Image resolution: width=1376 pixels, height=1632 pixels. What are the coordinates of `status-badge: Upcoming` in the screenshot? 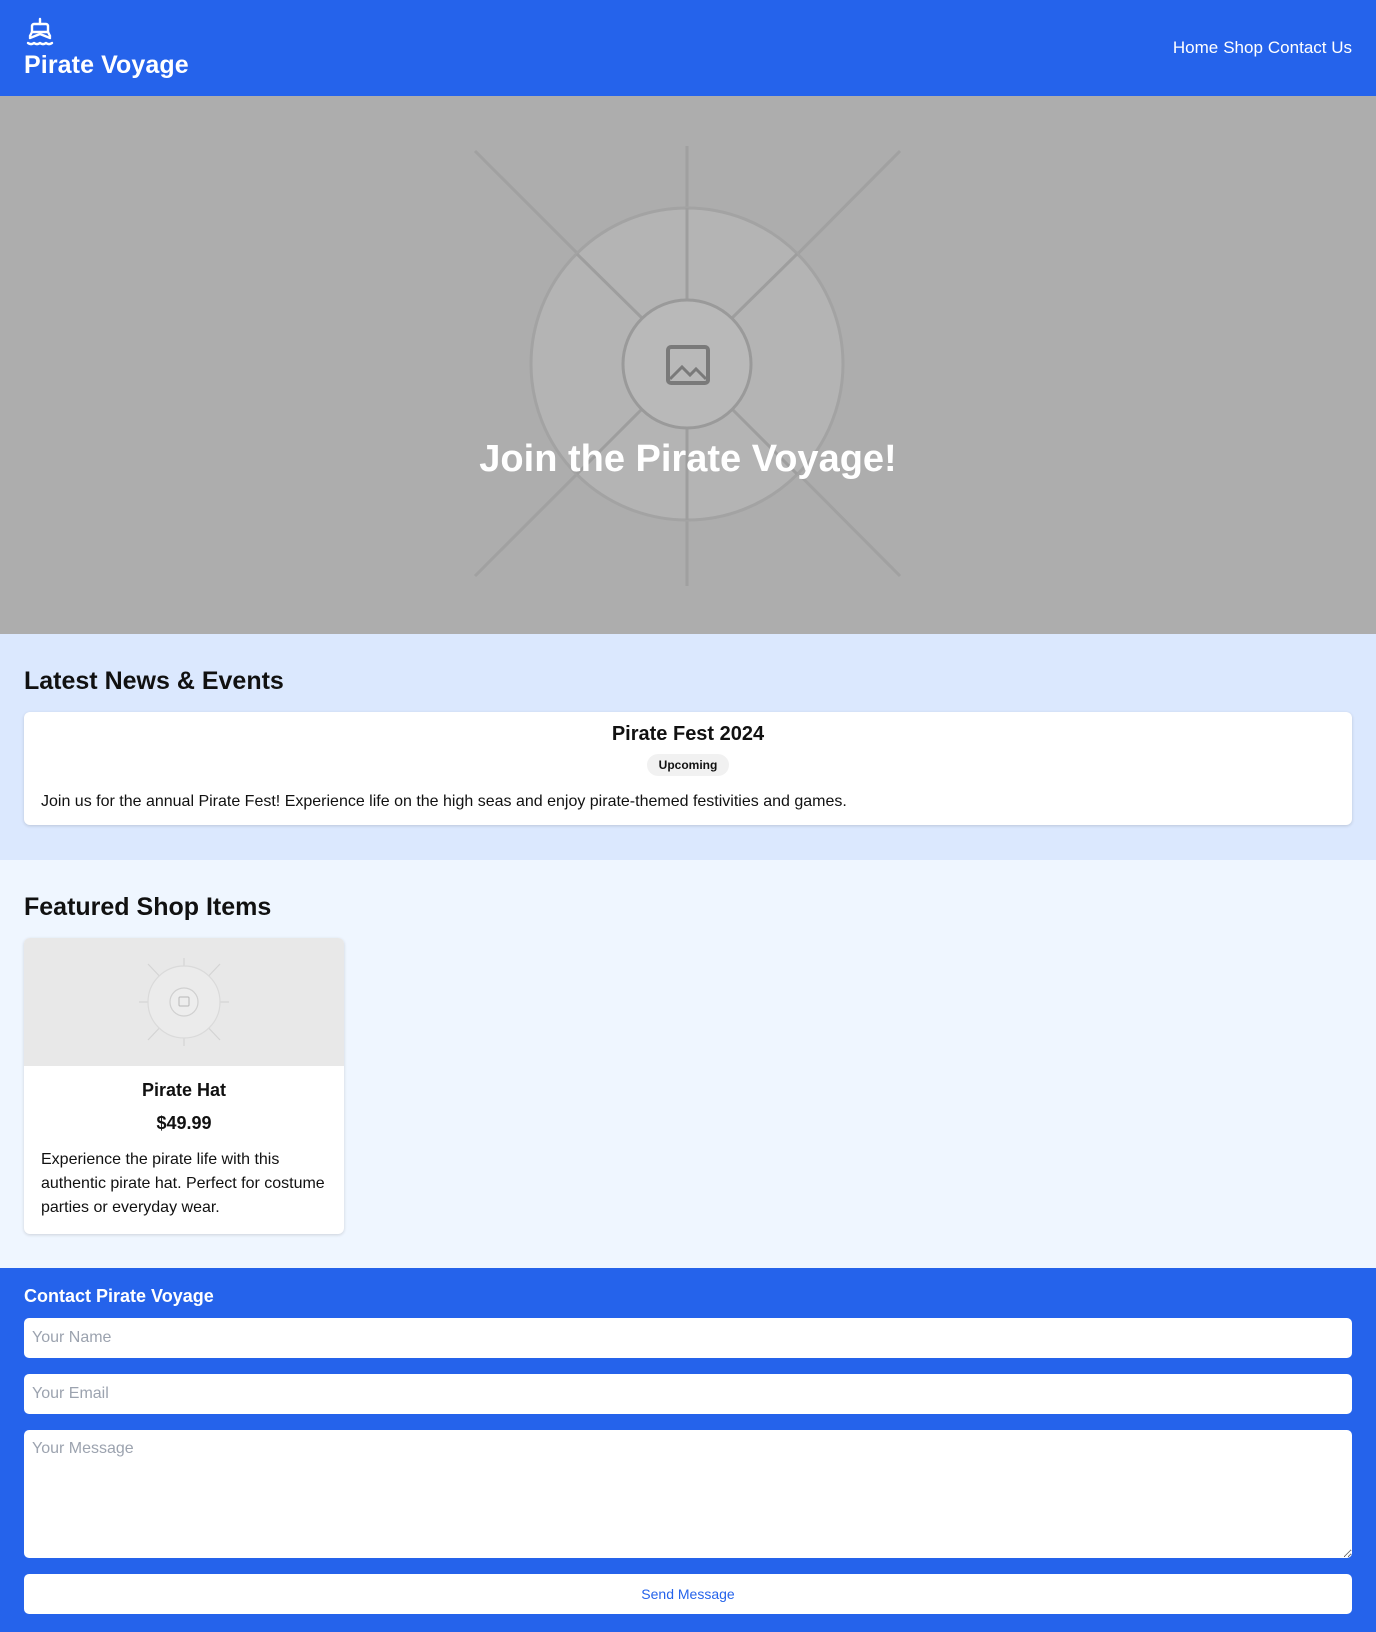 It's located at (688, 765).